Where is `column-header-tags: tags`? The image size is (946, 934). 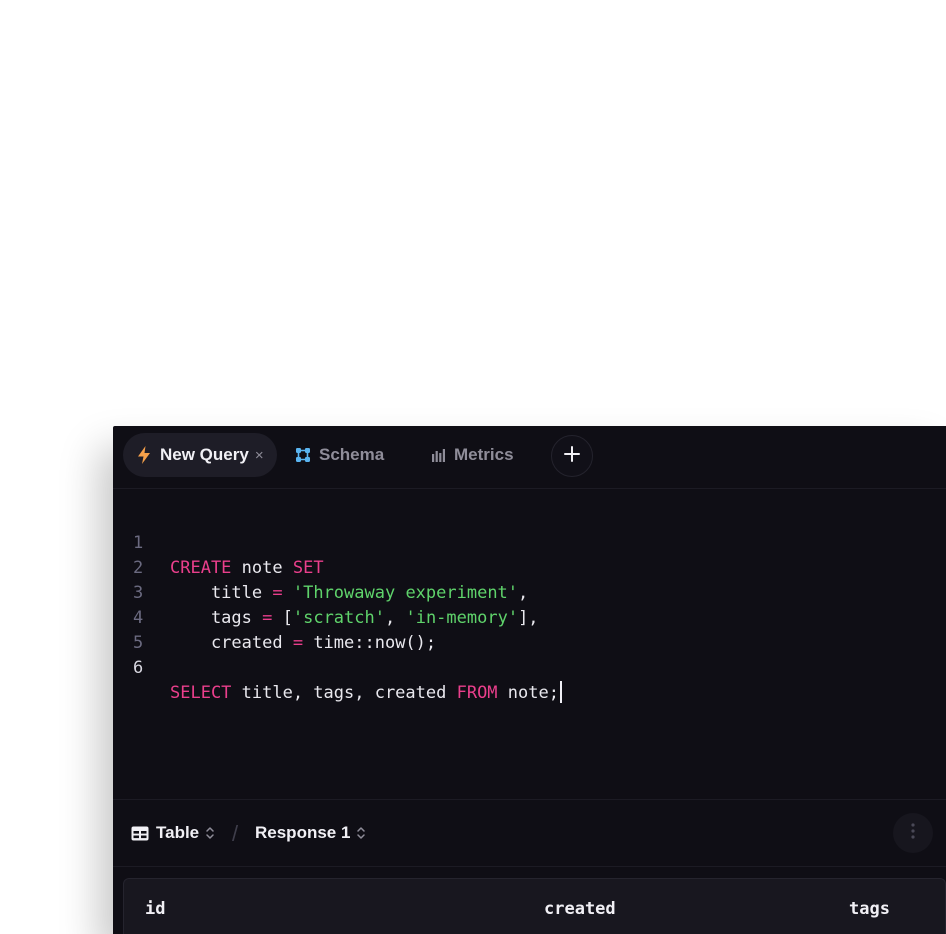
column-header-tags: tags is located at coordinates (869, 909).